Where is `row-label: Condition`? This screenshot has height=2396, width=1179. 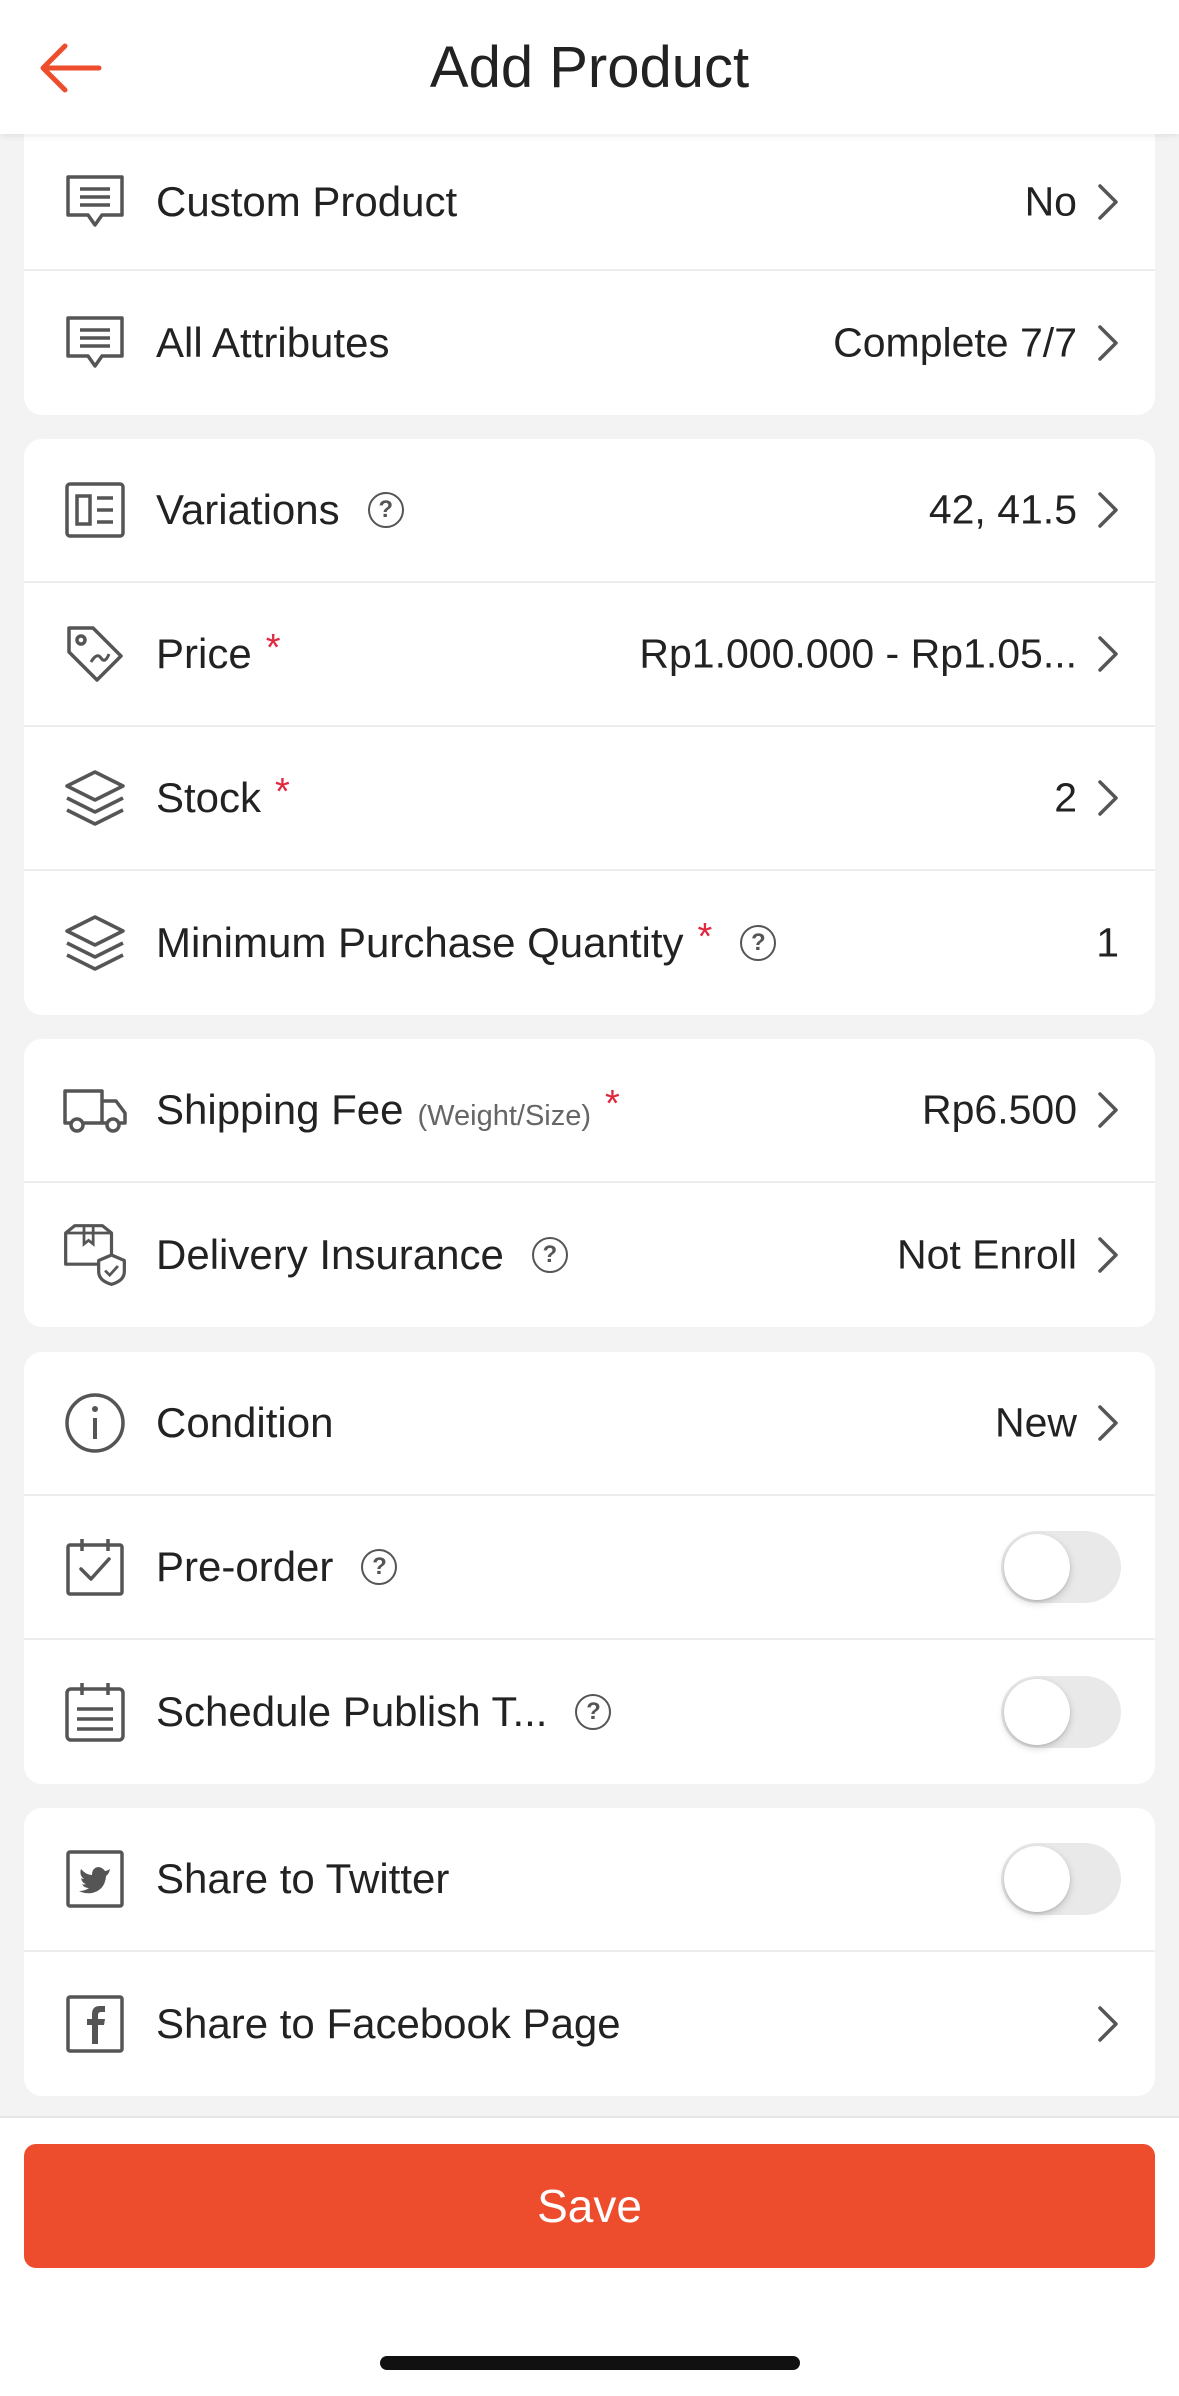 row-label: Condition is located at coordinates (245, 1422).